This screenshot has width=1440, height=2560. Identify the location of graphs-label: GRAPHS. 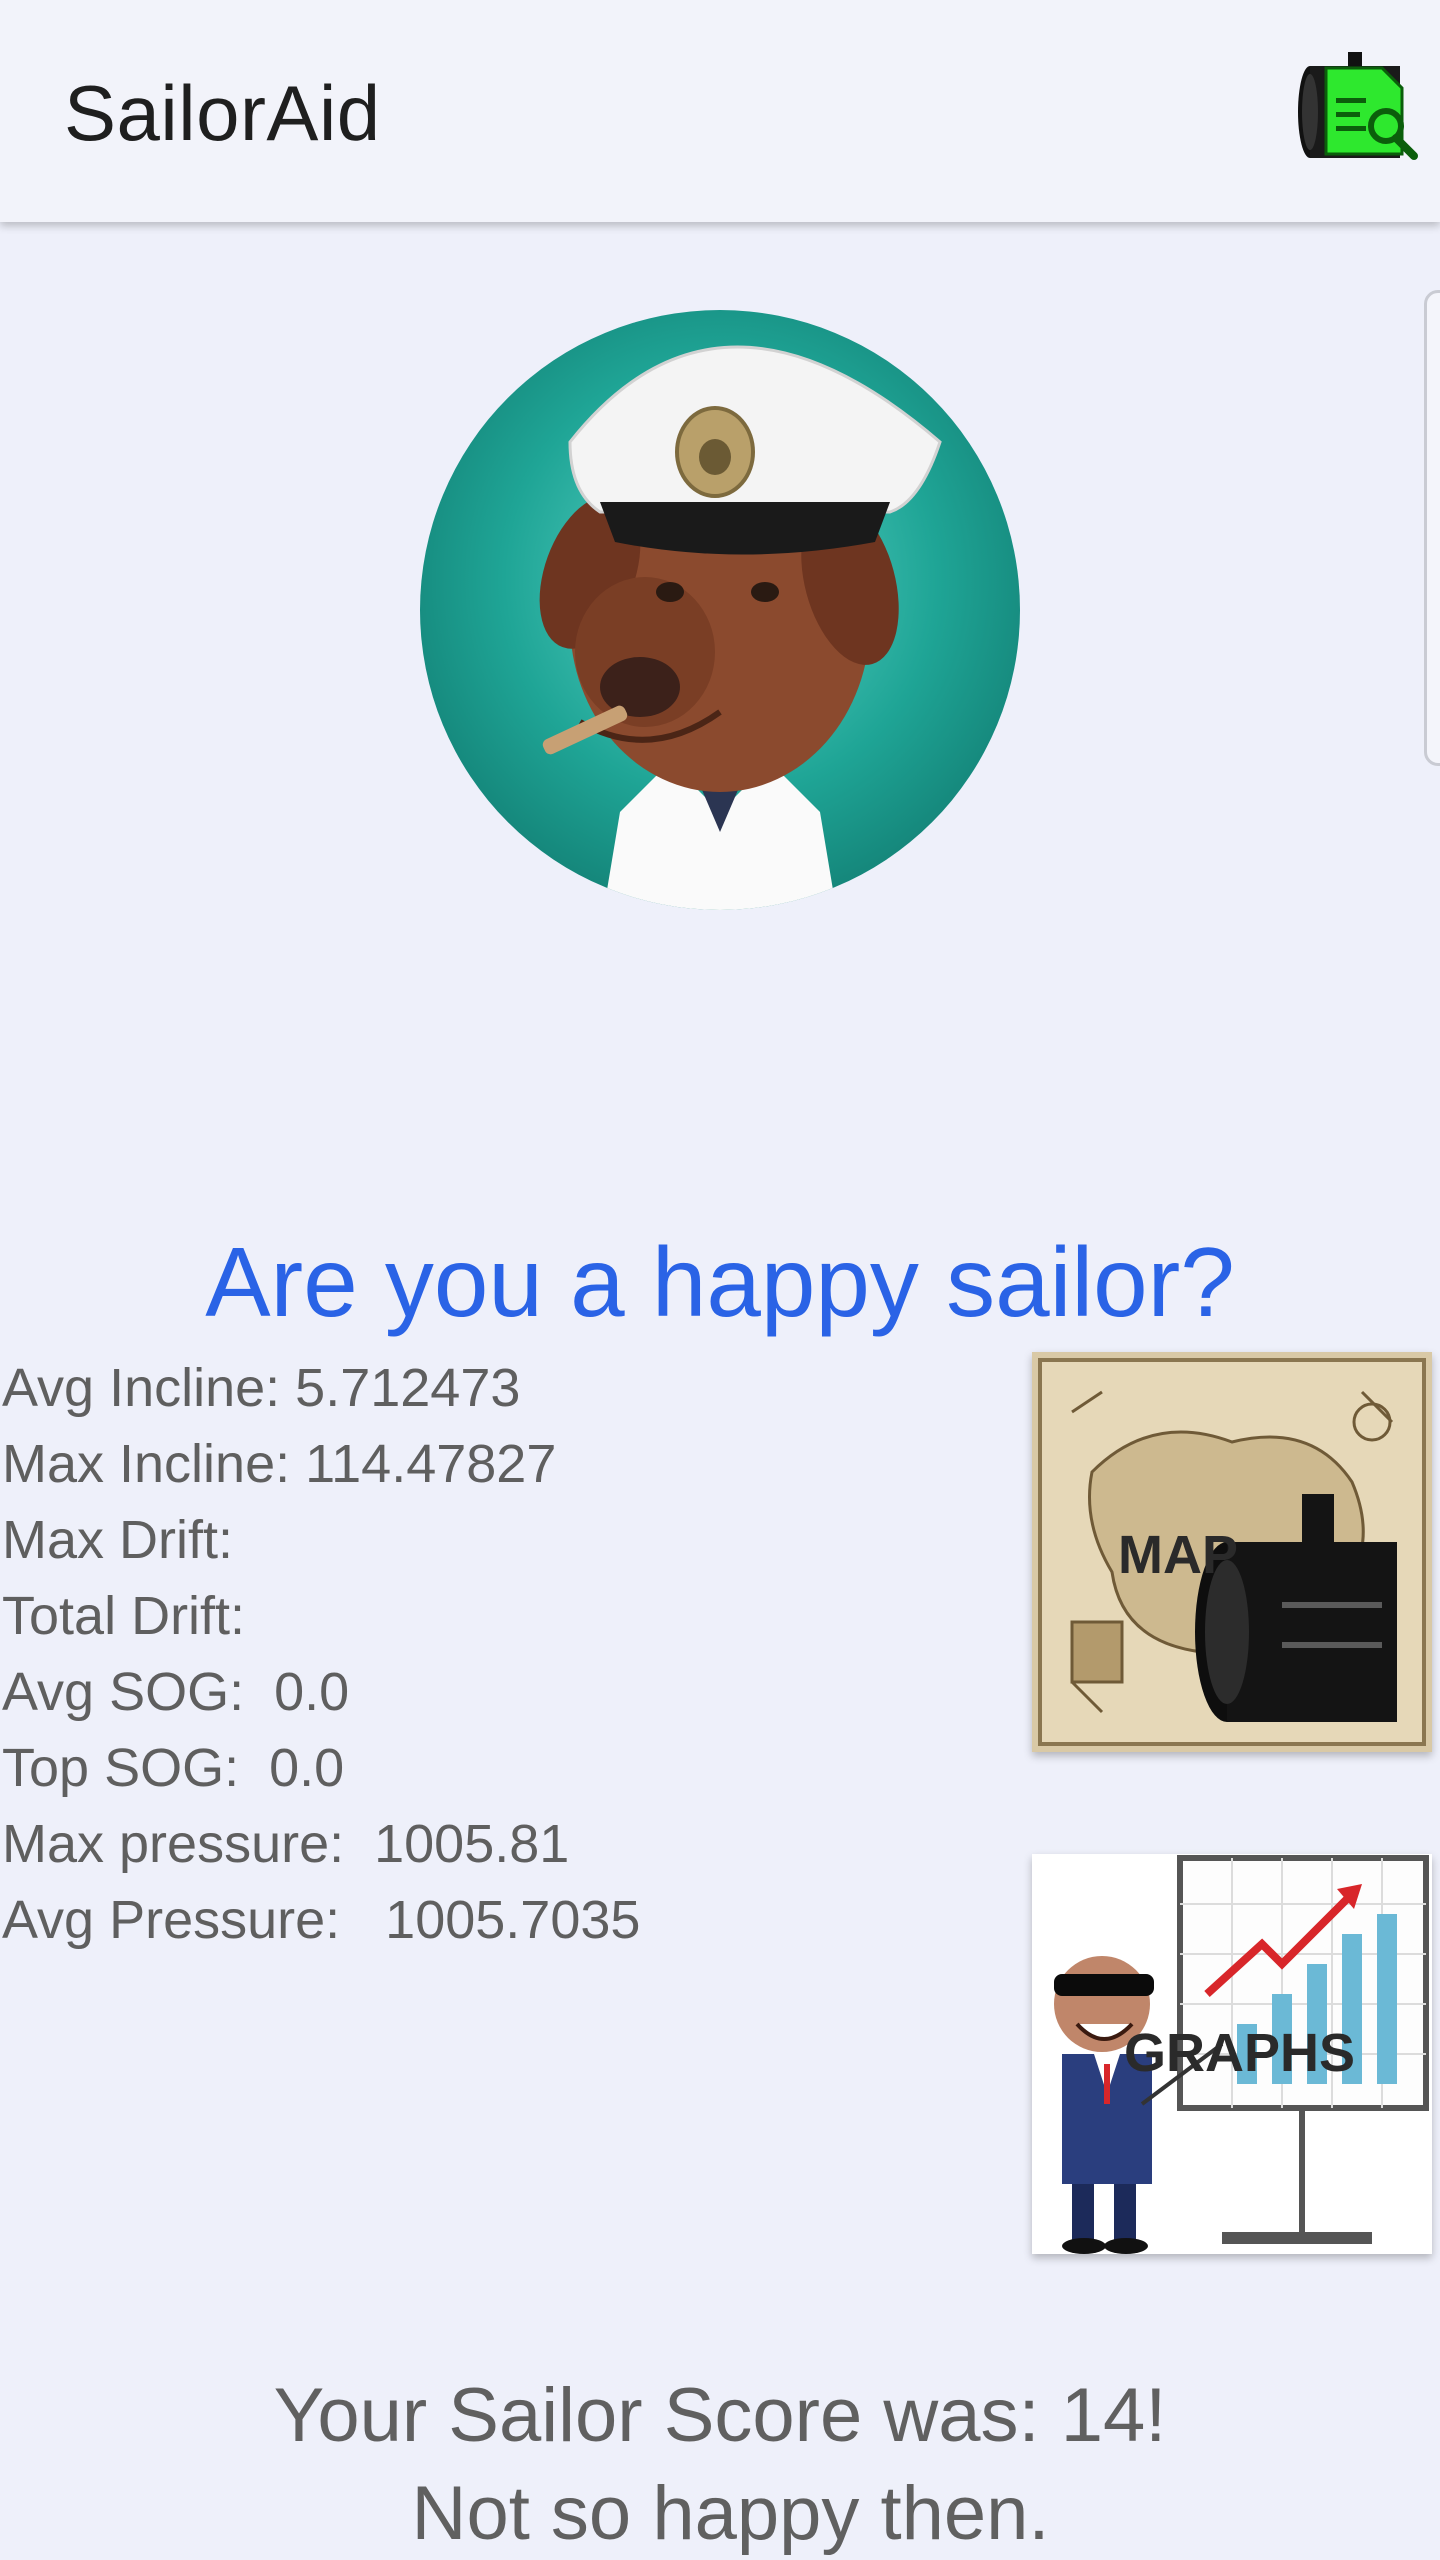
(1240, 2053).